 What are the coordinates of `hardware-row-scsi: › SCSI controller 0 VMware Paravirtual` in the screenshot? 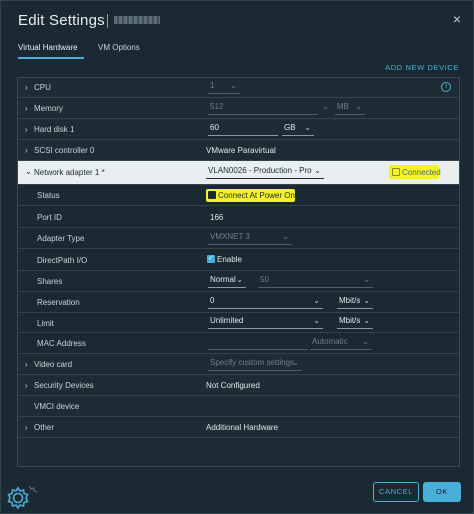 It's located at (238, 150).